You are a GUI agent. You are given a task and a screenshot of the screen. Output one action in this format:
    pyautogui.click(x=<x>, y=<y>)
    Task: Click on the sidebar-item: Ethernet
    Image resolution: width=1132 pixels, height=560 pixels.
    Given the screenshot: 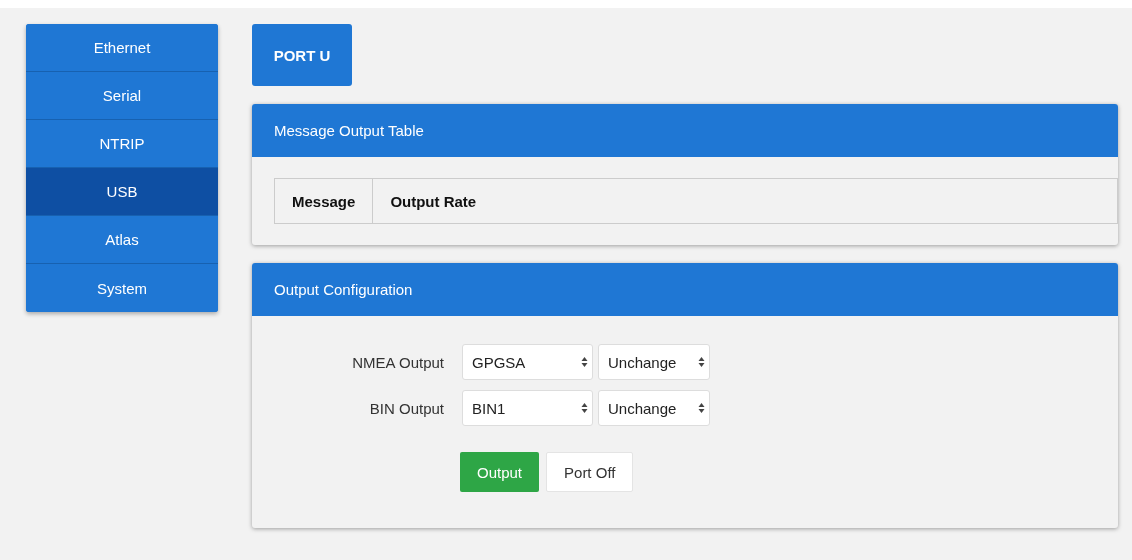 What is the action you would take?
    pyautogui.click(x=122, y=48)
    